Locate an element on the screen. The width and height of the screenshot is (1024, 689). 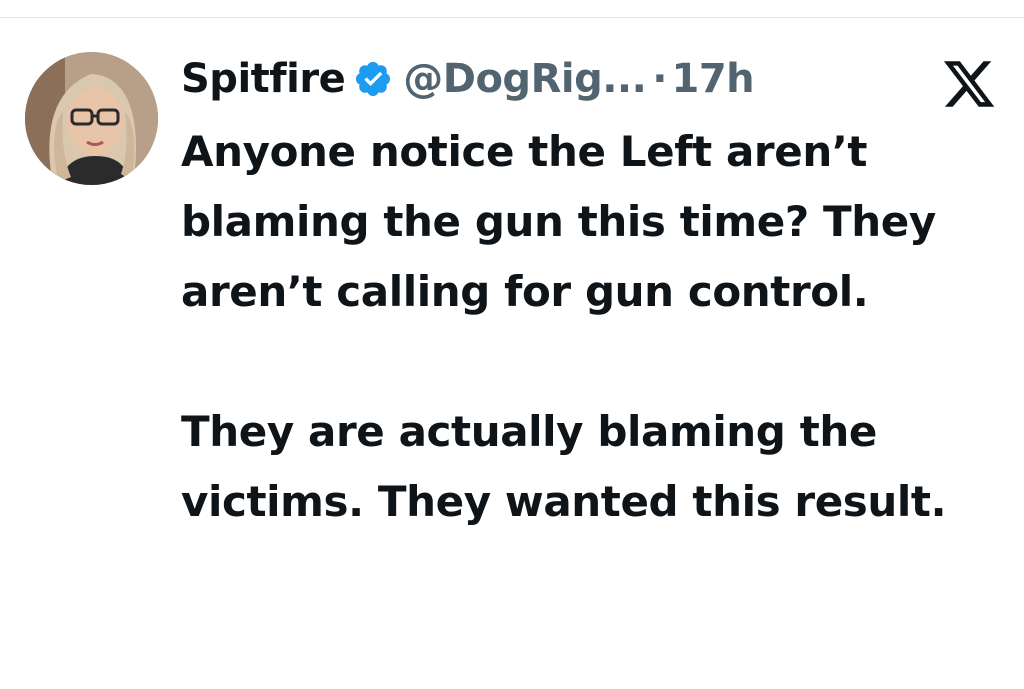
verified-badge-icon is located at coordinates (373, 79).